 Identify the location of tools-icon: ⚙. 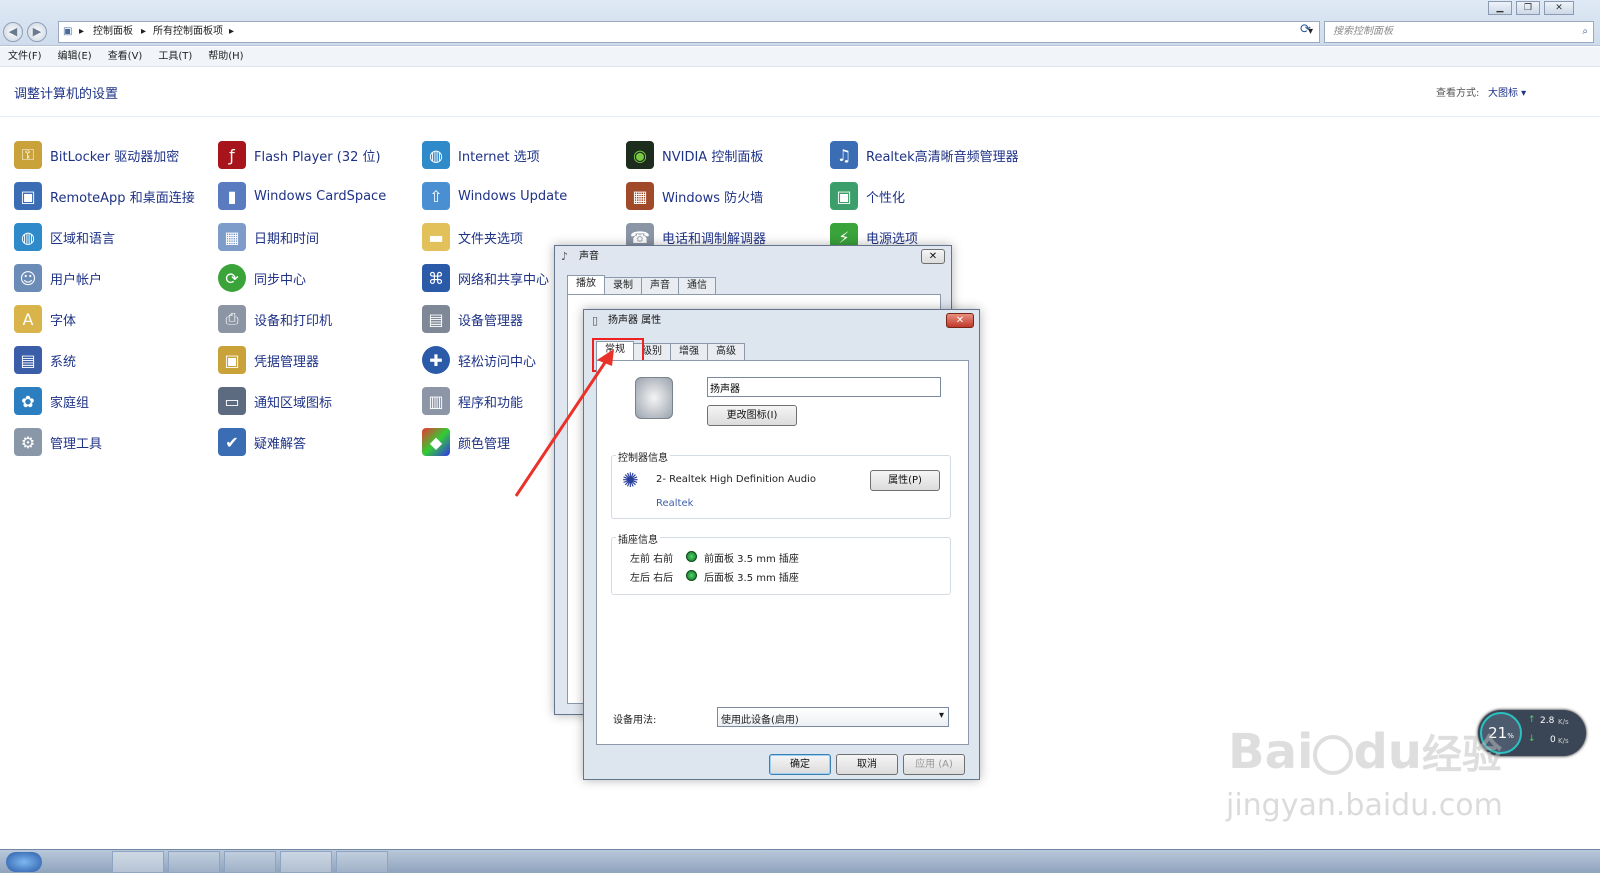
(28, 442).